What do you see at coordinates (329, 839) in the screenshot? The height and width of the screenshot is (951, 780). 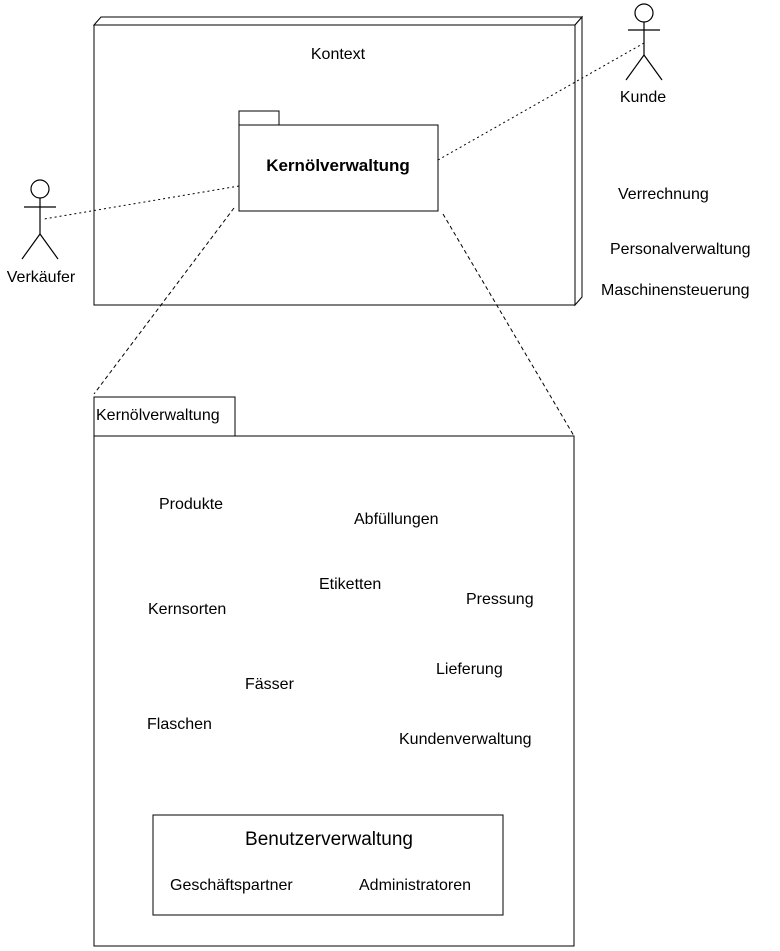 I see `user-management-title: Benutzerverwaltung` at bounding box center [329, 839].